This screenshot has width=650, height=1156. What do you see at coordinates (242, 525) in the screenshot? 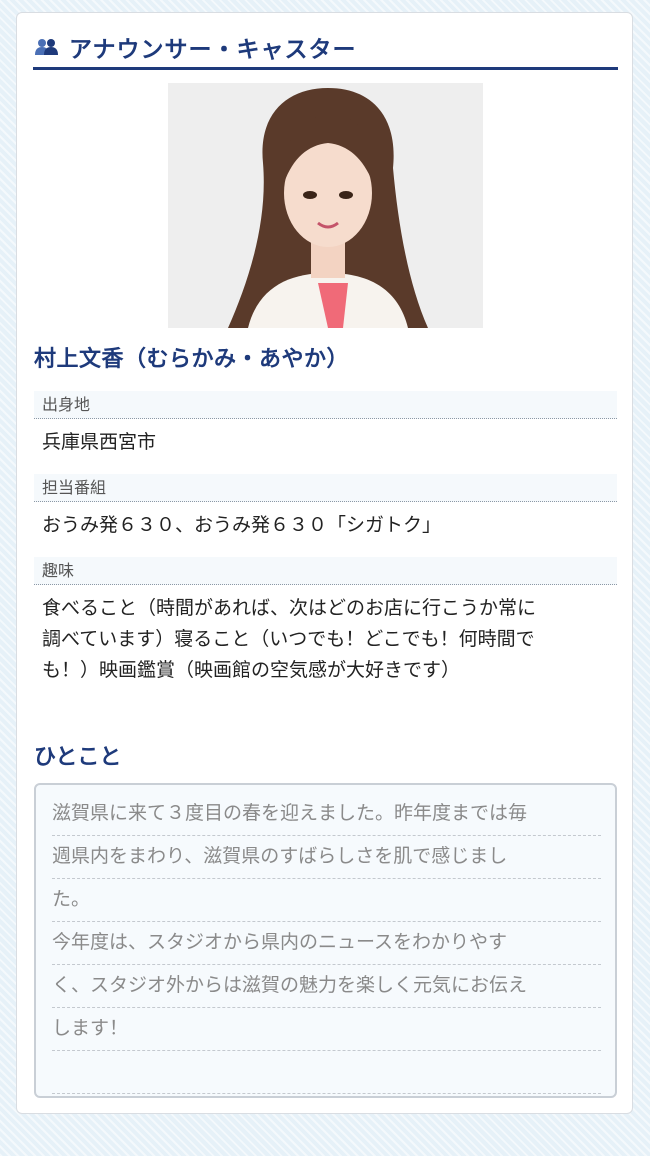
I see `field-value-line: おうみ発６３０、おうみ発６３０「シガトク」` at bounding box center [242, 525].